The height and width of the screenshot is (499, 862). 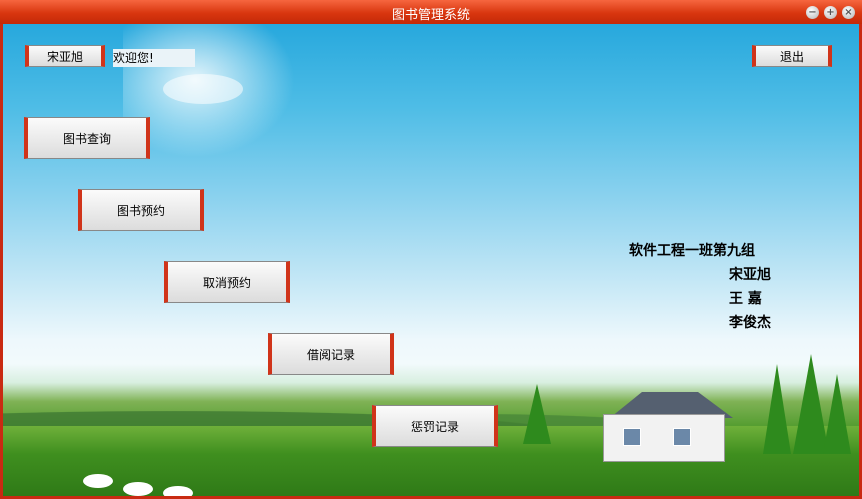 What do you see at coordinates (692, 251) in the screenshot?
I see `team-group-label: 软件工程一班第九组` at bounding box center [692, 251].